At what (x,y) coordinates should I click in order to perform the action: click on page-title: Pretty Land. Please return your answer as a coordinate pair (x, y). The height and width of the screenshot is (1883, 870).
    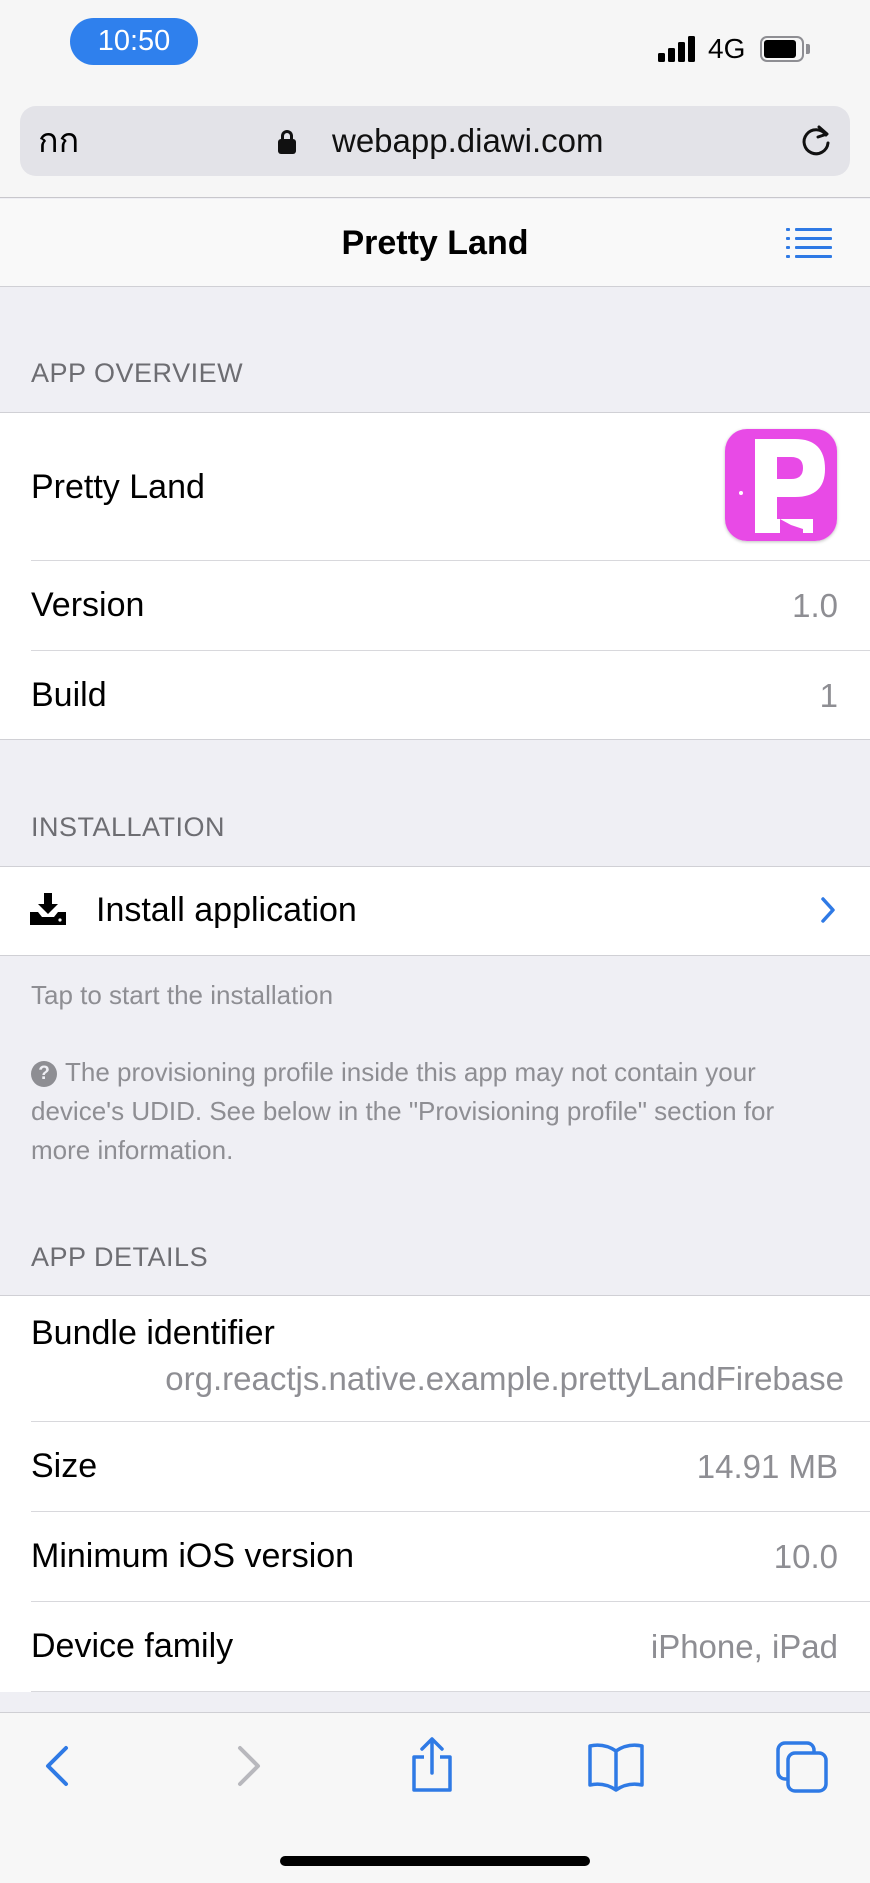
    Looking at the image, I should click on (435, 243).